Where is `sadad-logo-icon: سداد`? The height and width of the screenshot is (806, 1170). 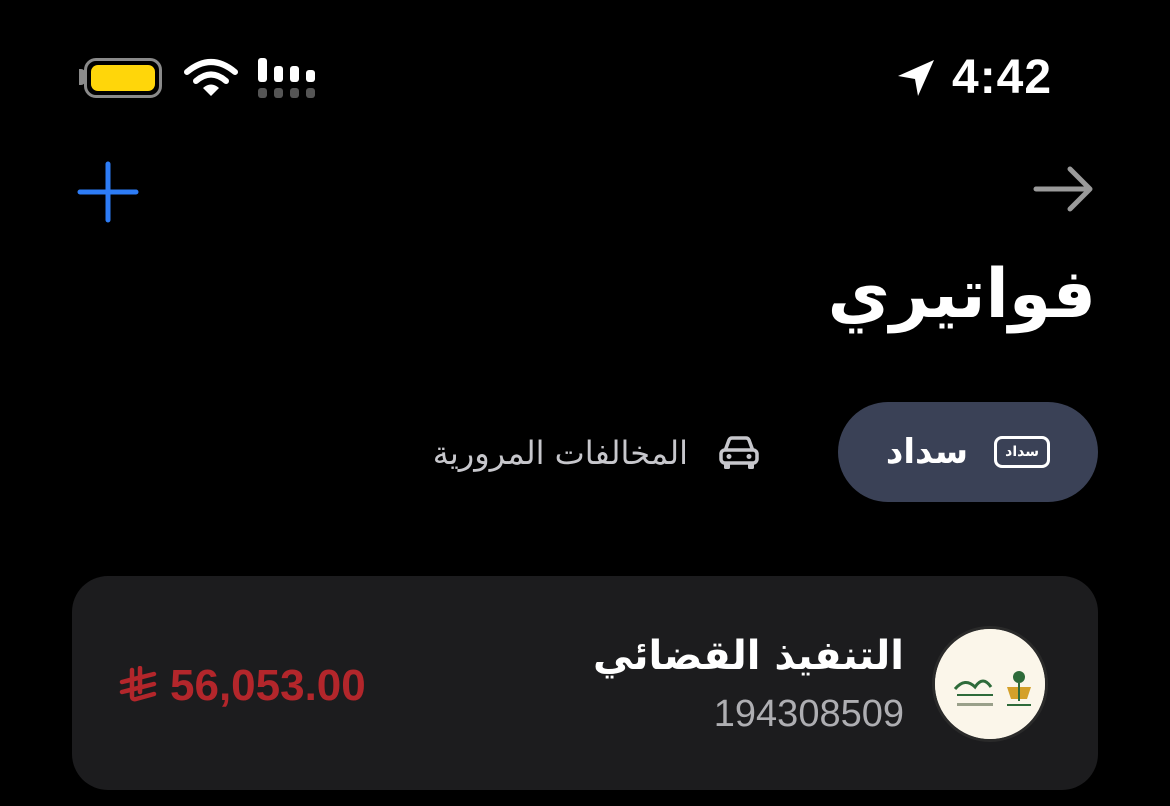 sadad-logo-icon: سداد is located at coordinates (1022, 452).